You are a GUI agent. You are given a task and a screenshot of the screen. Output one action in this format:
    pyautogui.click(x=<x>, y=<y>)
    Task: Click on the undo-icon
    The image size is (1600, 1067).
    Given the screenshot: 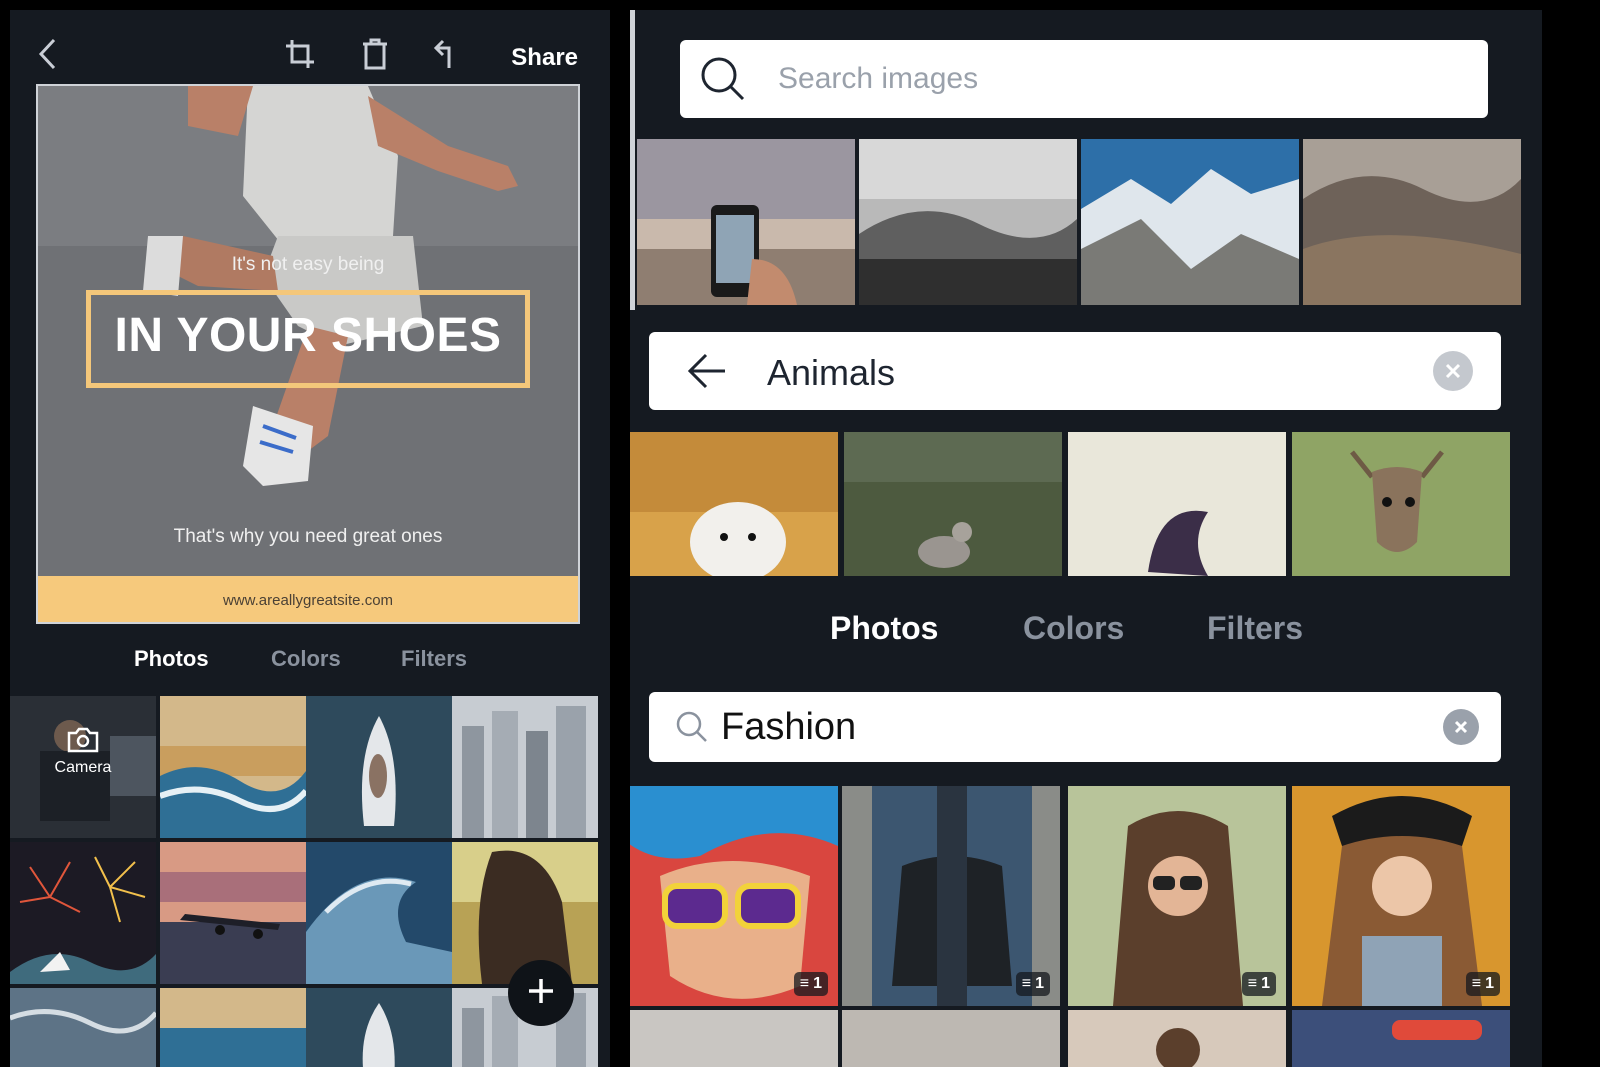 What is the action you would take?
    pyautogui.click(x=445, y=54)
    